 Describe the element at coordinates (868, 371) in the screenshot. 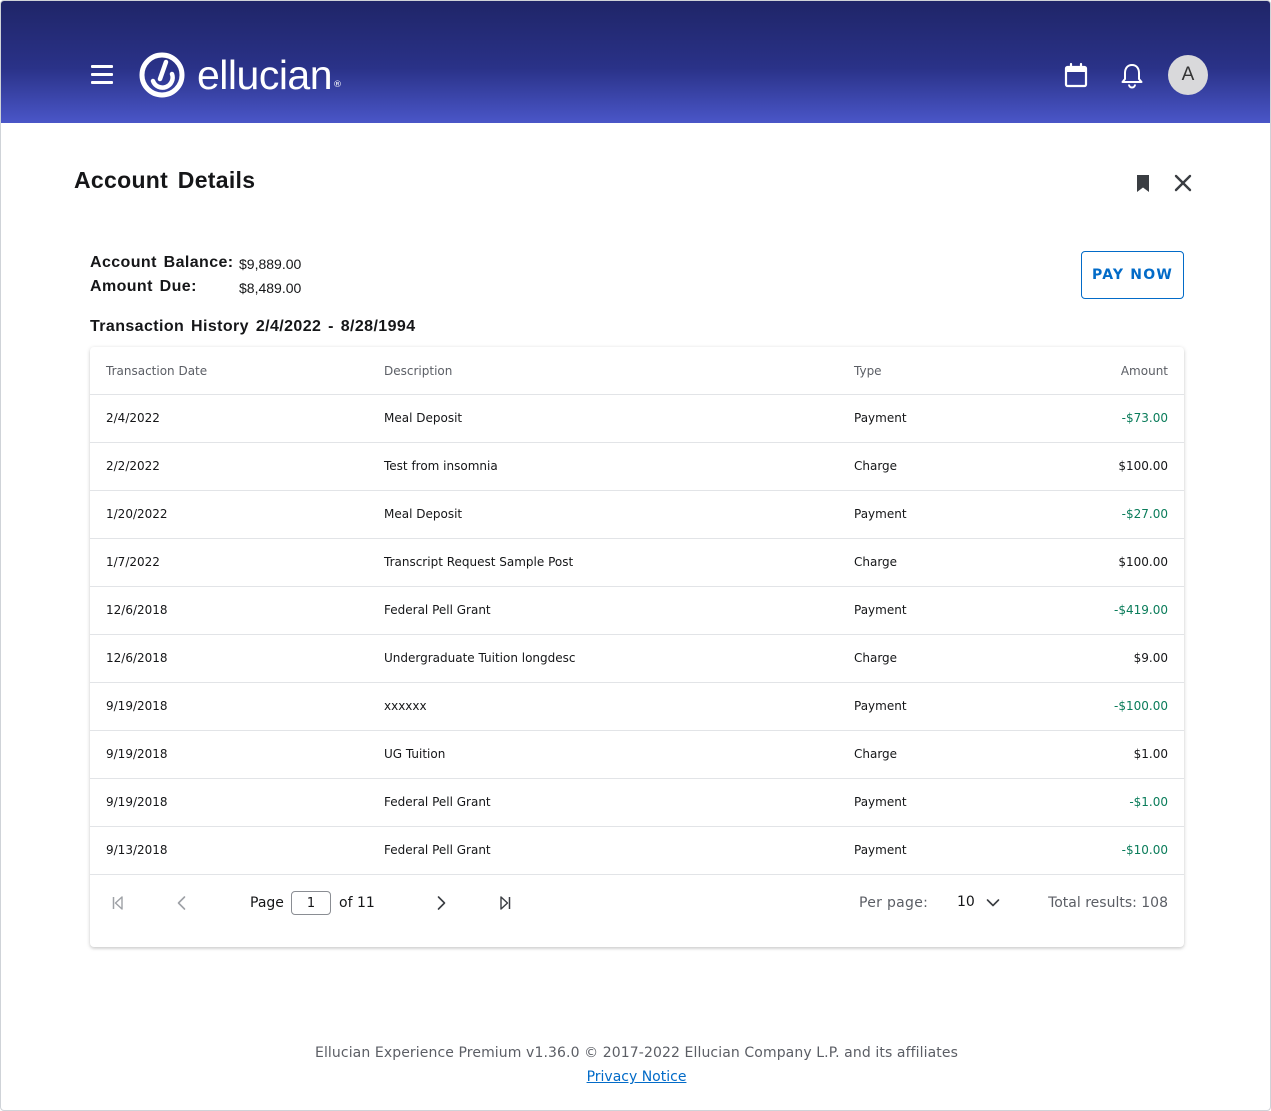

I see `column-header-type: Type` at that location.